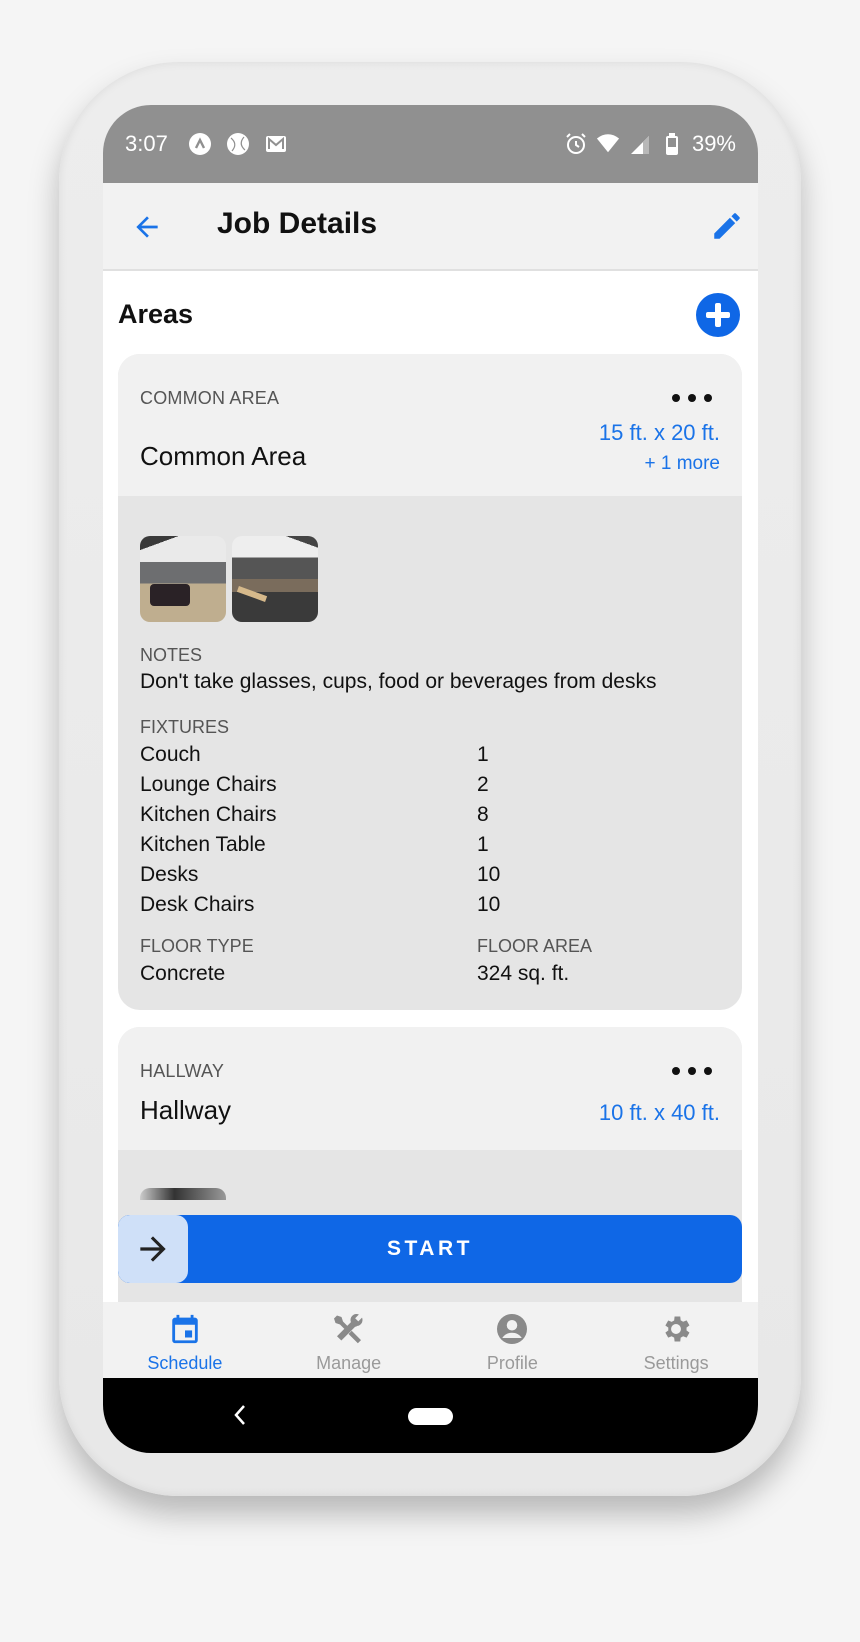 The image size is (860, 1642). I want to click on start-slider: START, so click(430, 1249).